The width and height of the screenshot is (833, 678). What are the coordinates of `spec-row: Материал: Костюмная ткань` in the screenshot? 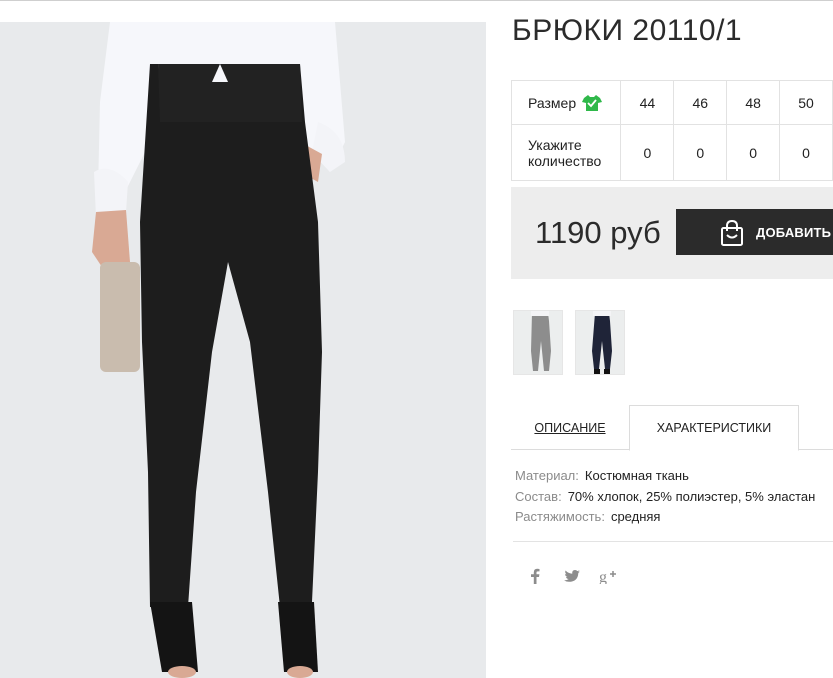 It's located at (665, 476).